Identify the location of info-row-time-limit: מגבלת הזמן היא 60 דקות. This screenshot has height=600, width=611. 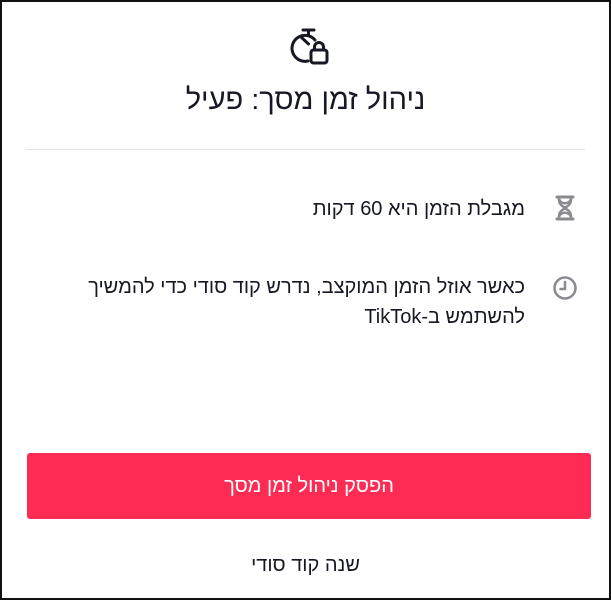
(319, 209).